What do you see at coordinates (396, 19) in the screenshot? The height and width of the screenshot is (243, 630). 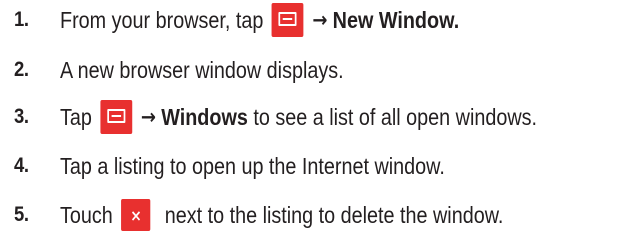 I see `step-bold-label: New Window.` at bounding box center [396, 19].